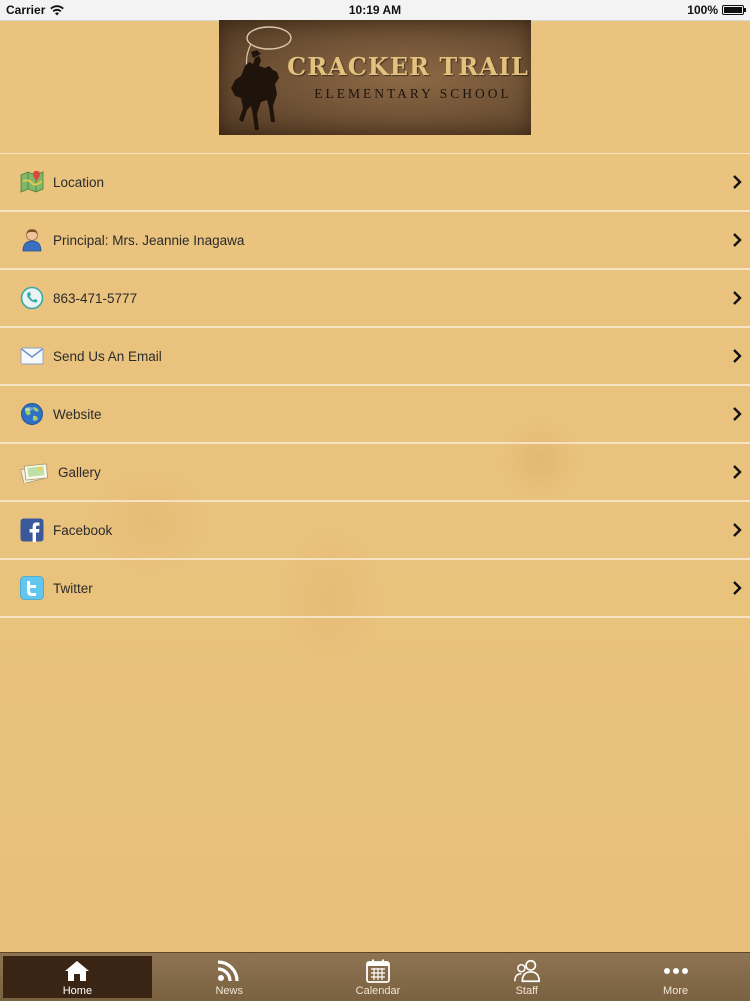 Image resolution: width=750 pixels, height=1001 pixels. Describe the element at coordinates (32, 588) in the screenshot. I see `twitter-icon` at that location.